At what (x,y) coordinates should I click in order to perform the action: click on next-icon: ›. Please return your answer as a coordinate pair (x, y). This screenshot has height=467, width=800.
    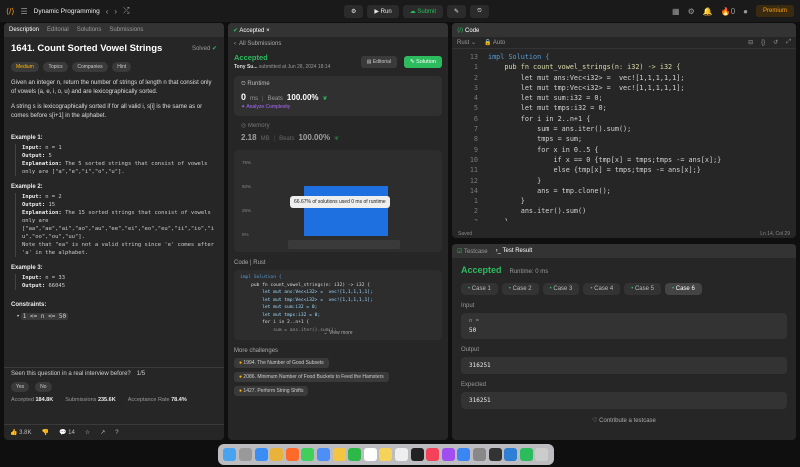
    Looking at the image, I should click on (115, 11).